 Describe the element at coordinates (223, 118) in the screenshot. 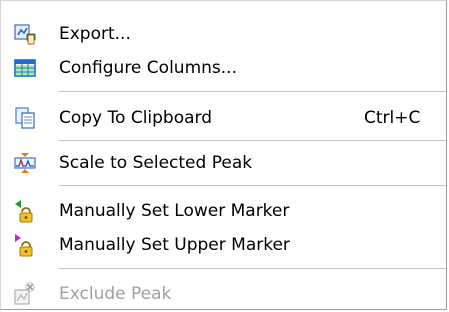

I see `menu-item-copy-to-clipboard: Copy To Clipboard Ctrl+C` at that location.